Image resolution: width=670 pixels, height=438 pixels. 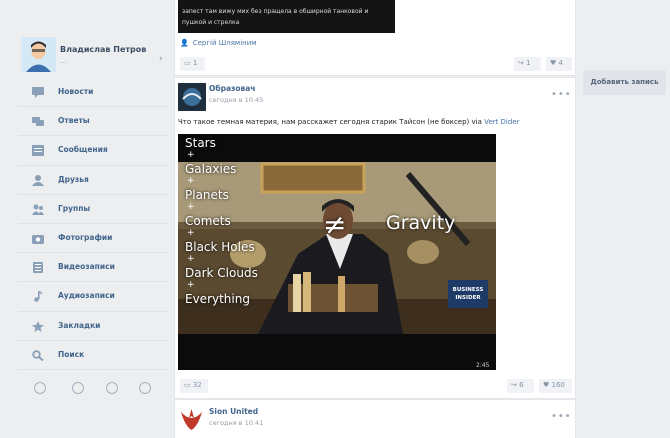 I want to click on group-name: Образовач, so click(x=232, y=88).